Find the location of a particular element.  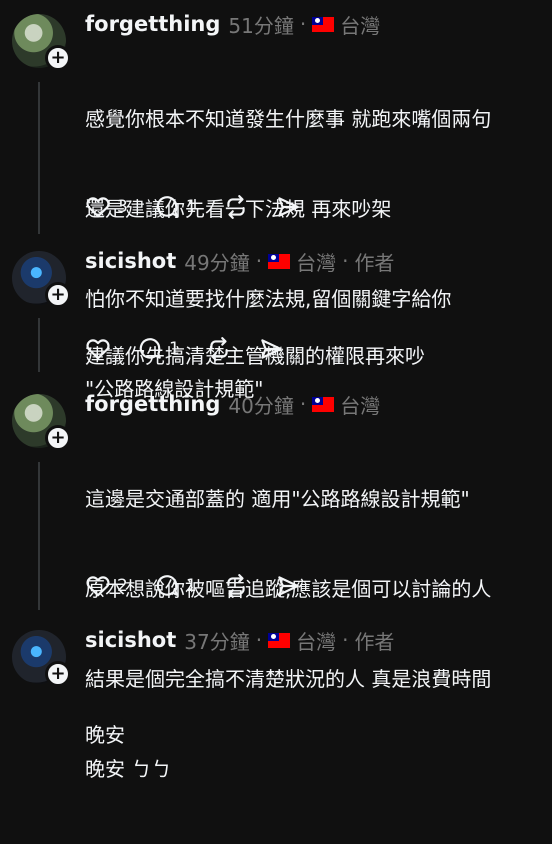

post-meta: forgetthing 51分鐘 · 台灣 is located at coordinates (232, 24).